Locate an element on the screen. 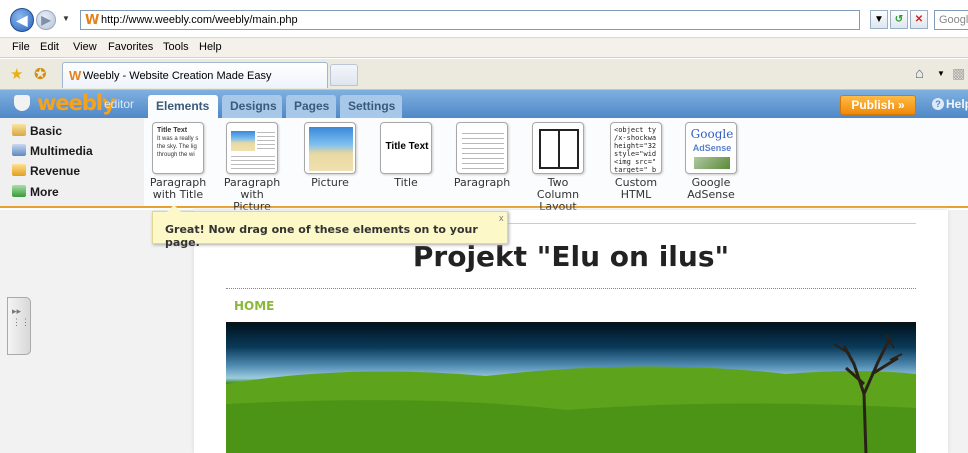 The height and width of the screenshot is (453, 968). forward-button: ▶ is located at coordinates (46, 20).